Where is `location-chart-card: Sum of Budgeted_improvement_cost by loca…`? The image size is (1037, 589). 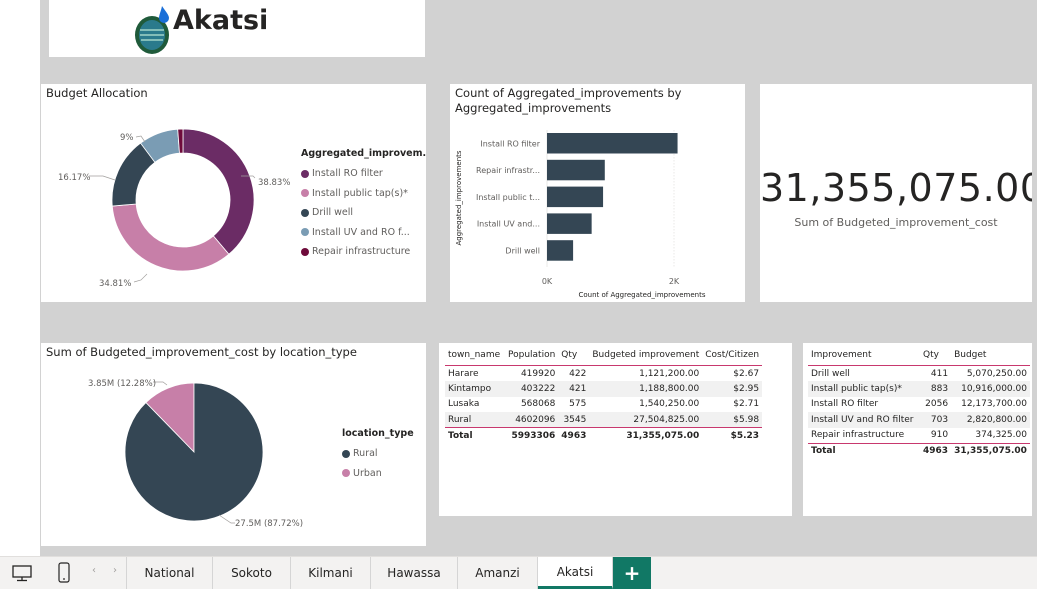
location-chart-card: Sum of Budgeted_improvement_cost by loca… is located at coordinates (233, 444).